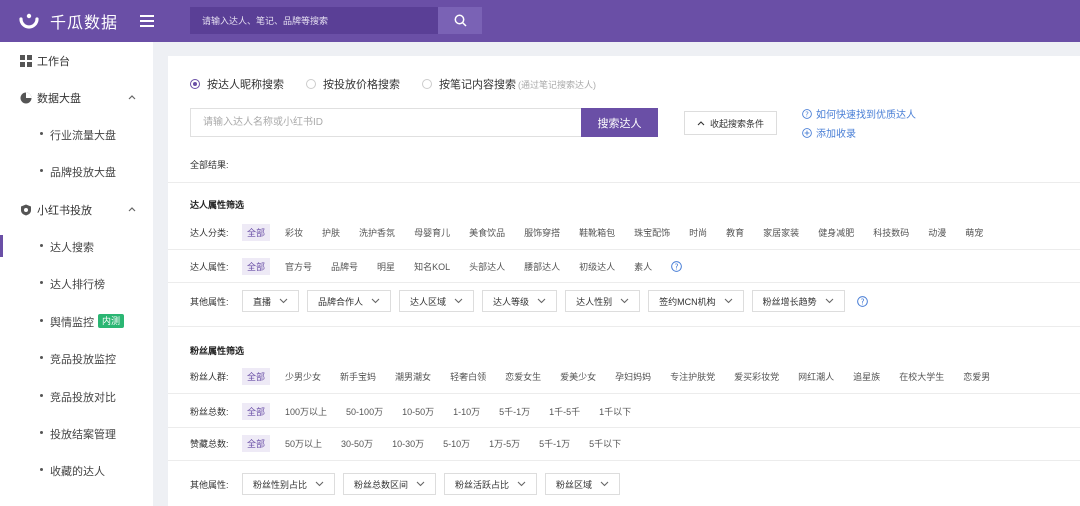  I want to click on sidebar-item-workbench: 工作台, so click(76, 61).